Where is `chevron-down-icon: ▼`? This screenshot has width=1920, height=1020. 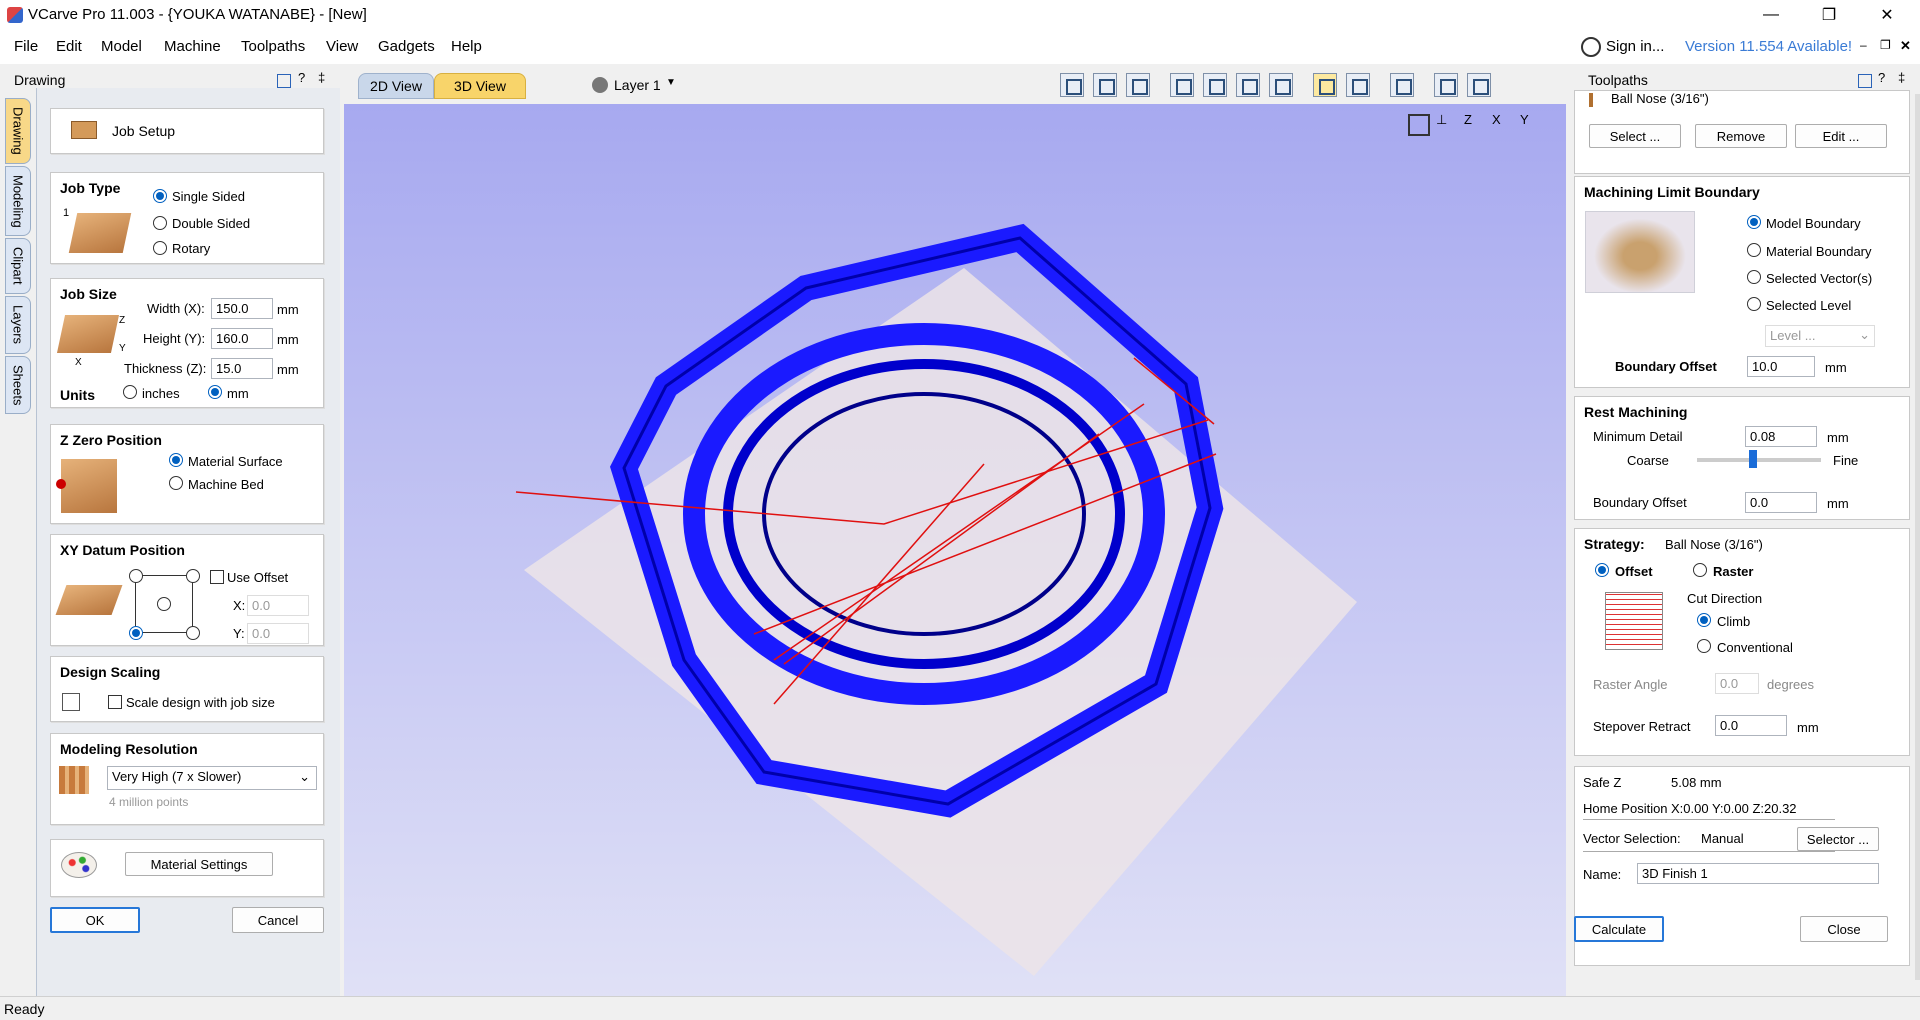 chevron-down-icon: ▼ is located at coordinates (671, 82).